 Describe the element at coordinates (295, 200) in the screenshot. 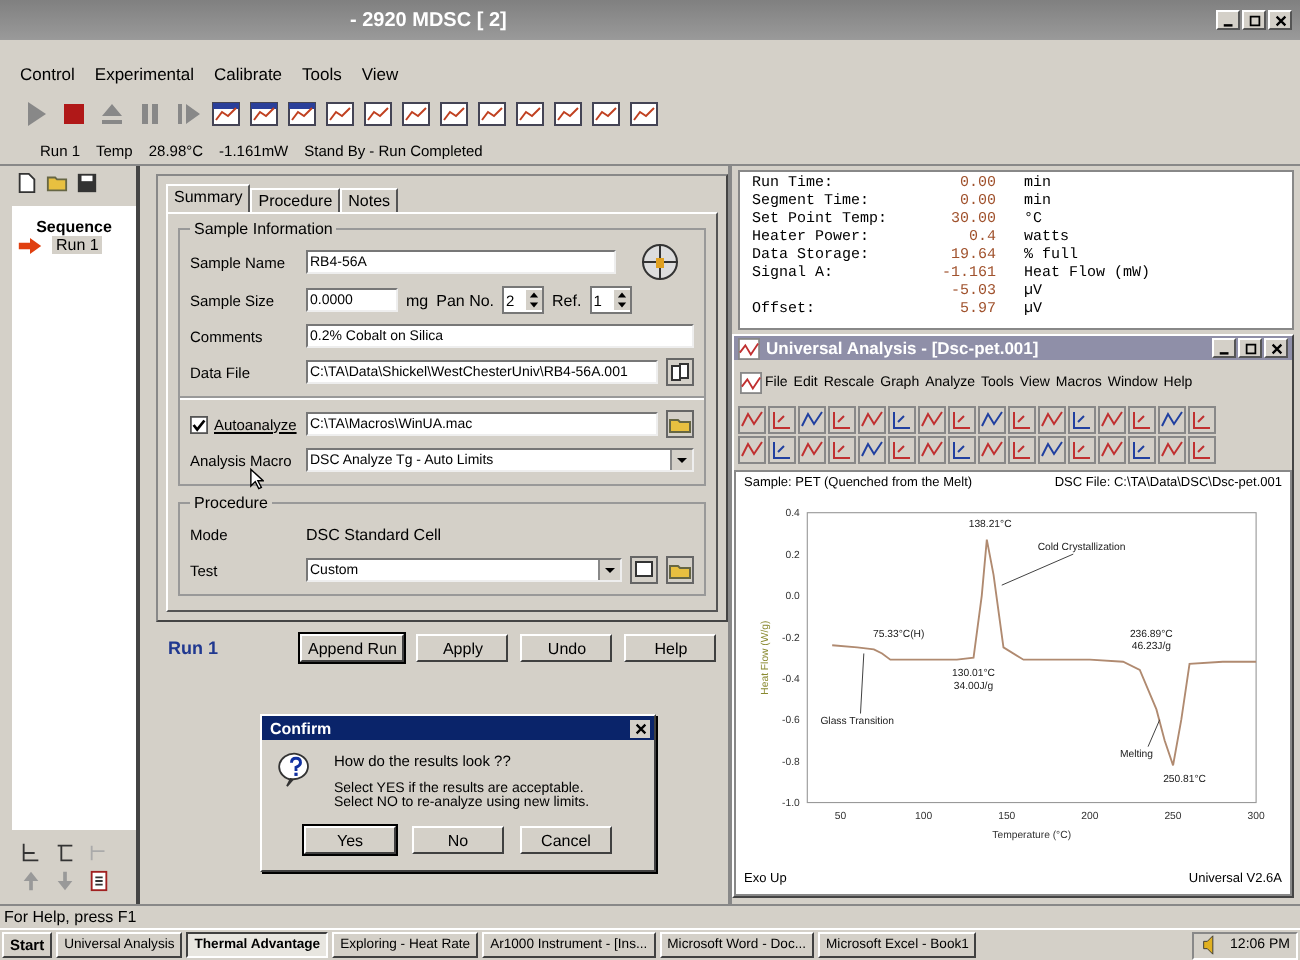

I see `tab: Procedure` at that location.